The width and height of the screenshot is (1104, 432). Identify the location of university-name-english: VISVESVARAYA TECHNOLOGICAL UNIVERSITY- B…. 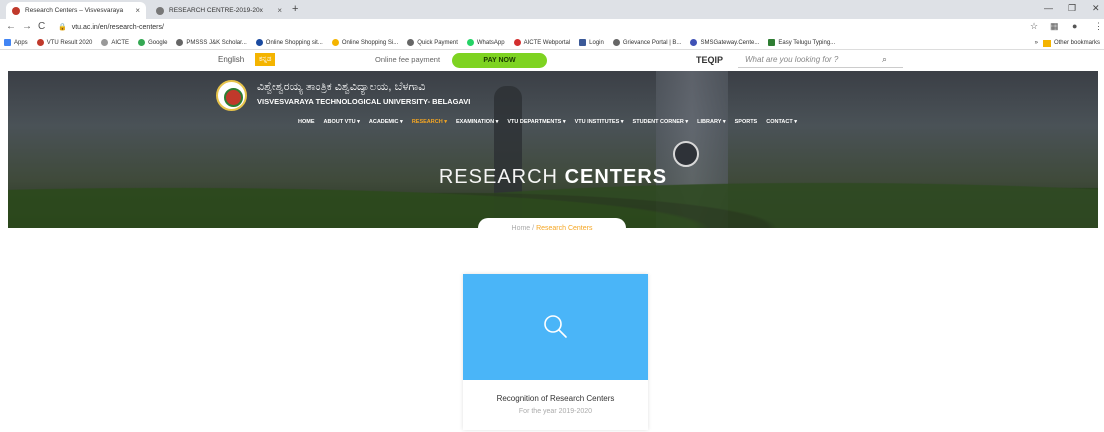
(364, 101).